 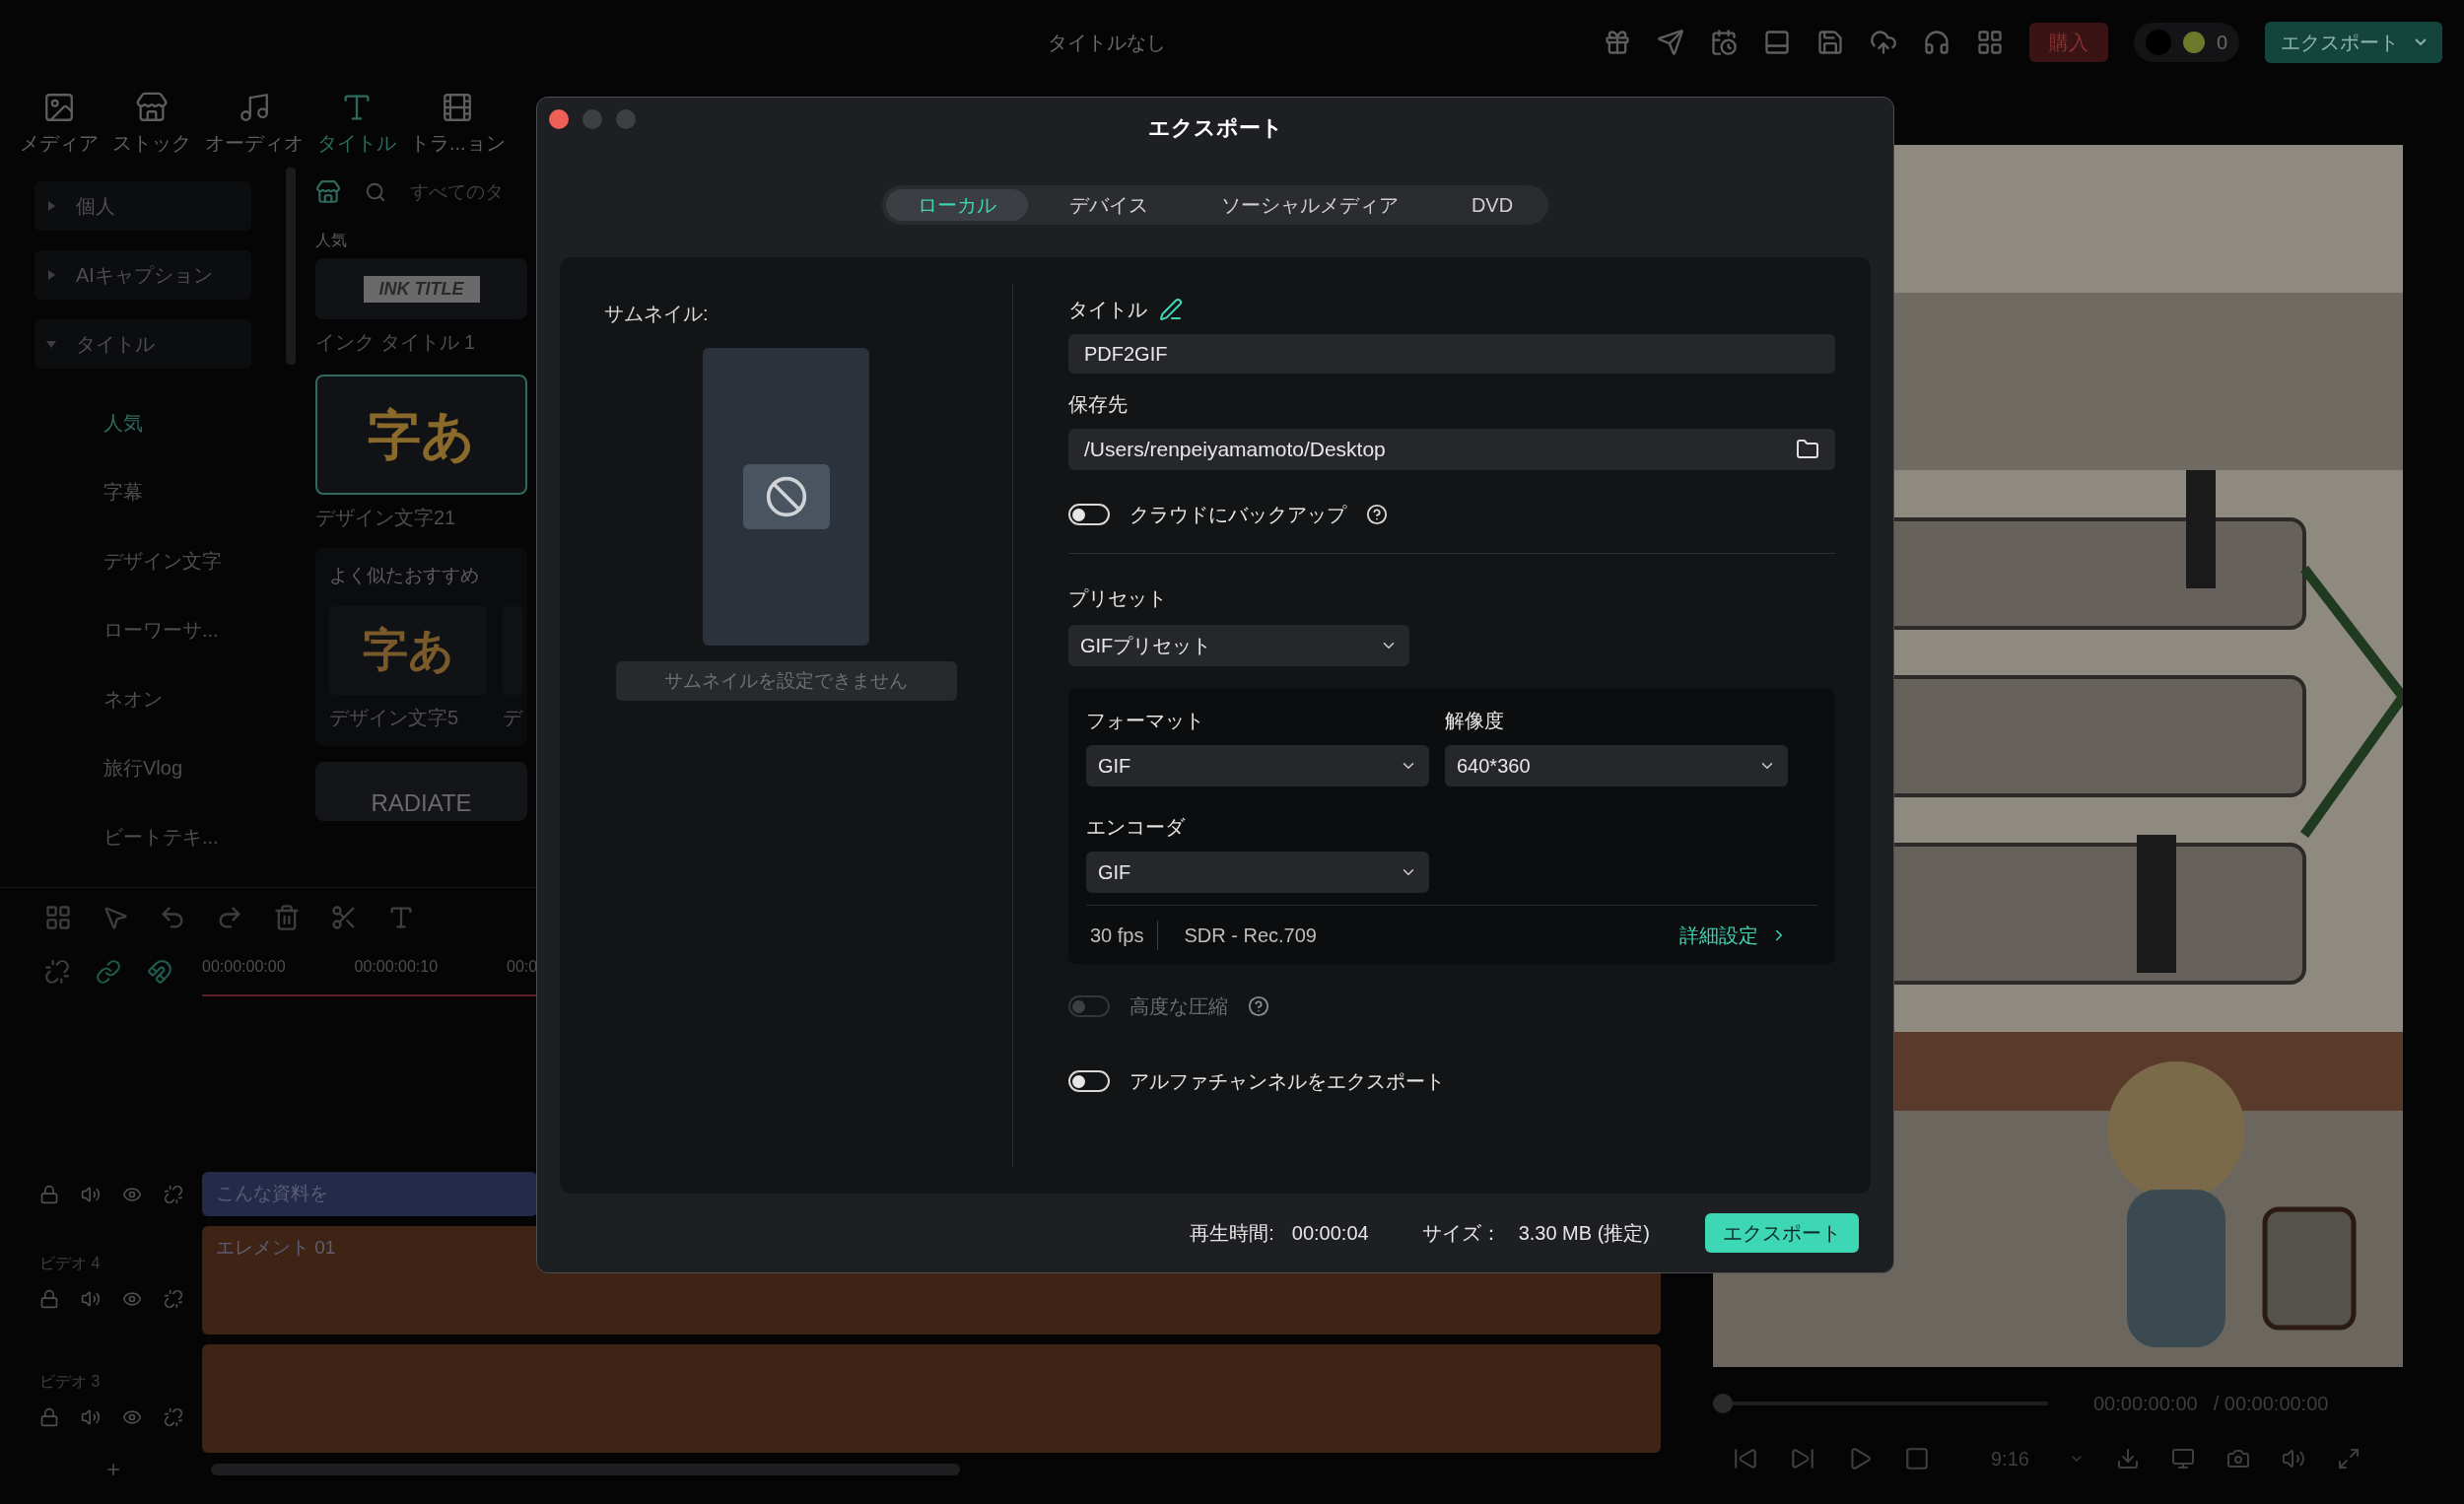 I want to click on media-tab: オーディオ, so click(x=254, y=124).